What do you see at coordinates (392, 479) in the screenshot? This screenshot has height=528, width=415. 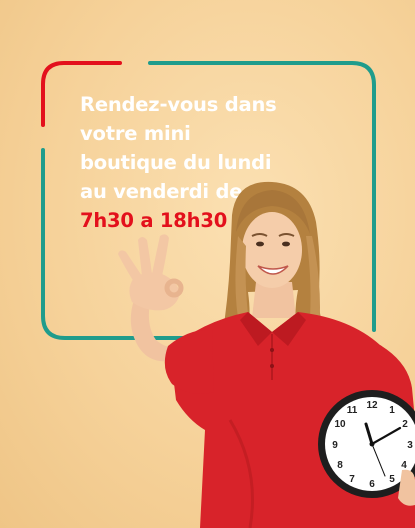 I see `clock-numeral: 5` at bounding box center [392, 479].